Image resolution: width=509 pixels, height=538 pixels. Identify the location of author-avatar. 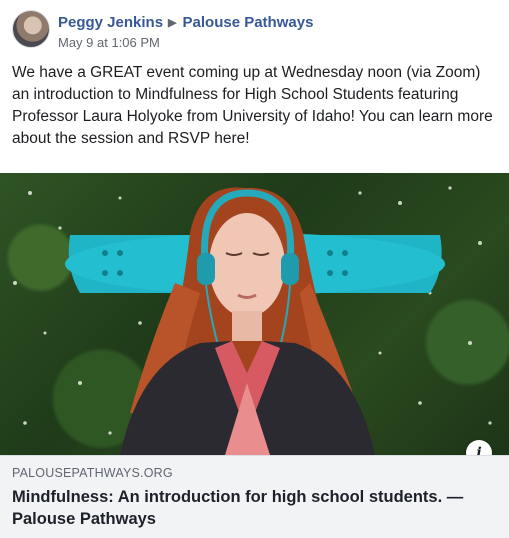
(31, 29).